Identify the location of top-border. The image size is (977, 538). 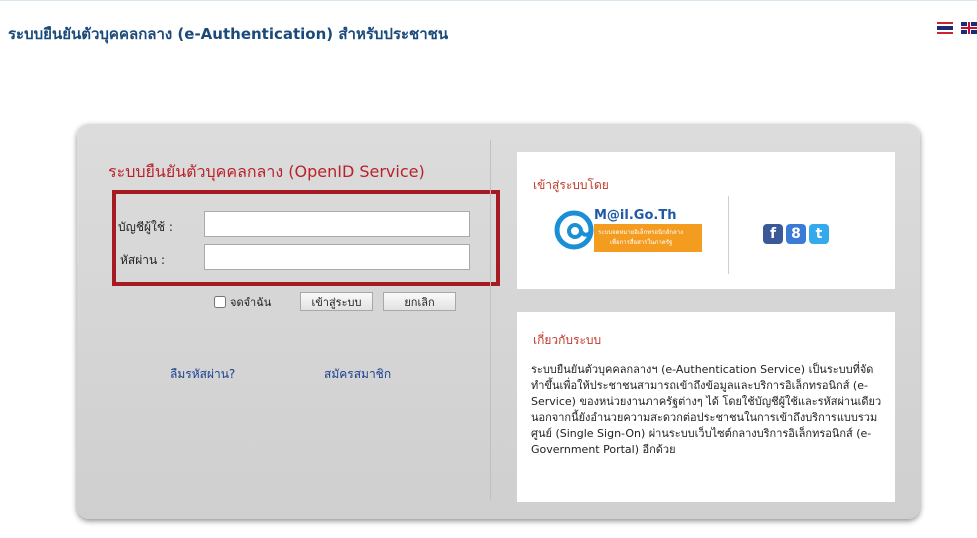
(488, 3).